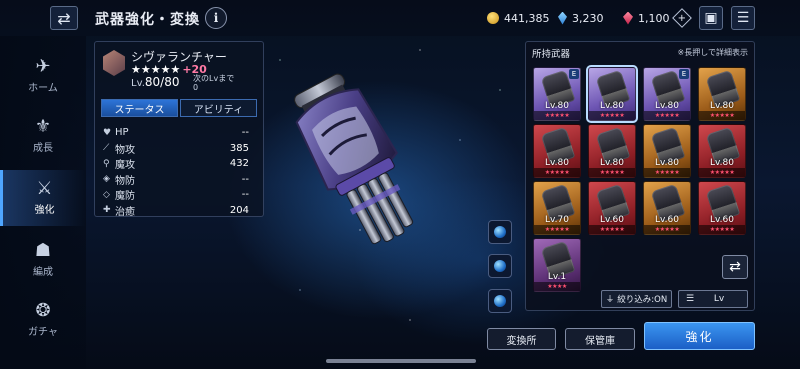  Describe the element at coordinates (493, 18) in the screenshot. I see `coin-icon` at that location.